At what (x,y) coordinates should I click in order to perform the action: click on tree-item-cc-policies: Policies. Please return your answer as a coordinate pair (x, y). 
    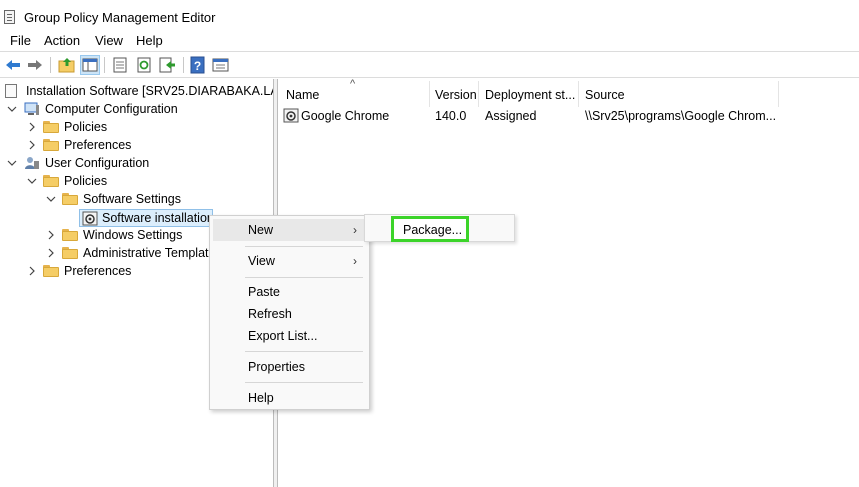
    Looking at the image, I should click on (136, 127).